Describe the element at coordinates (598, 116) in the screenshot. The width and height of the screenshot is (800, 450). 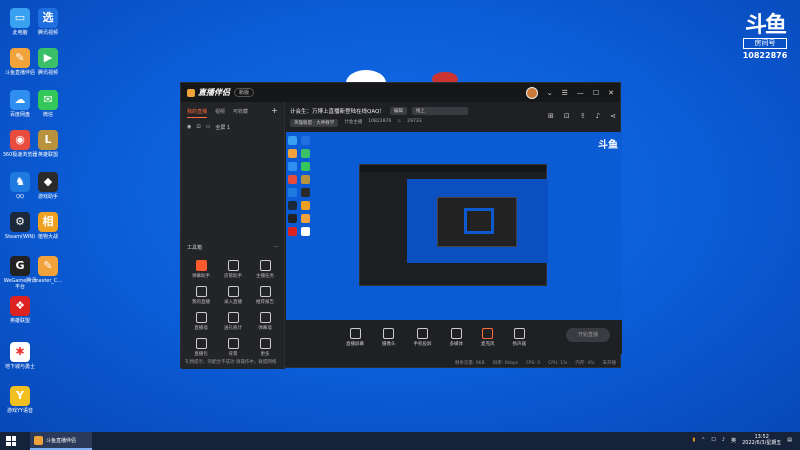
I see `bell-icon: ♪` at that location.